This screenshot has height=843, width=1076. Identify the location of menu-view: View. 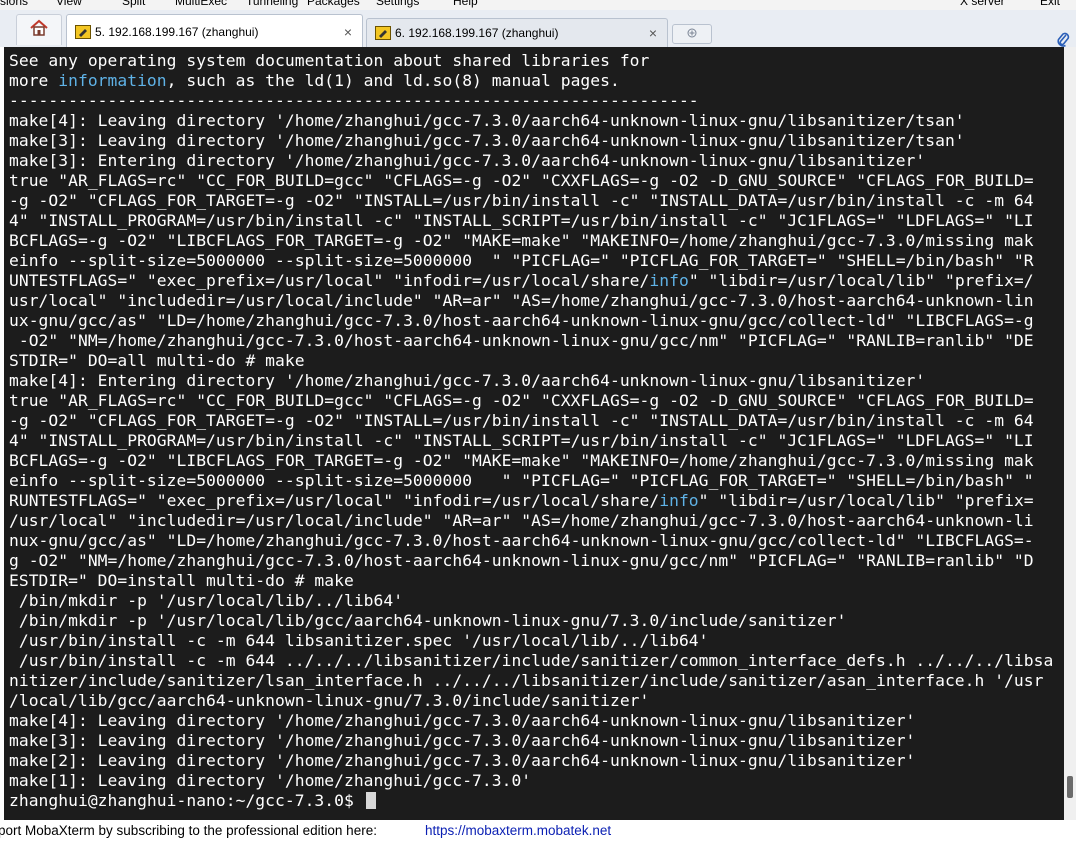
(69, 4).